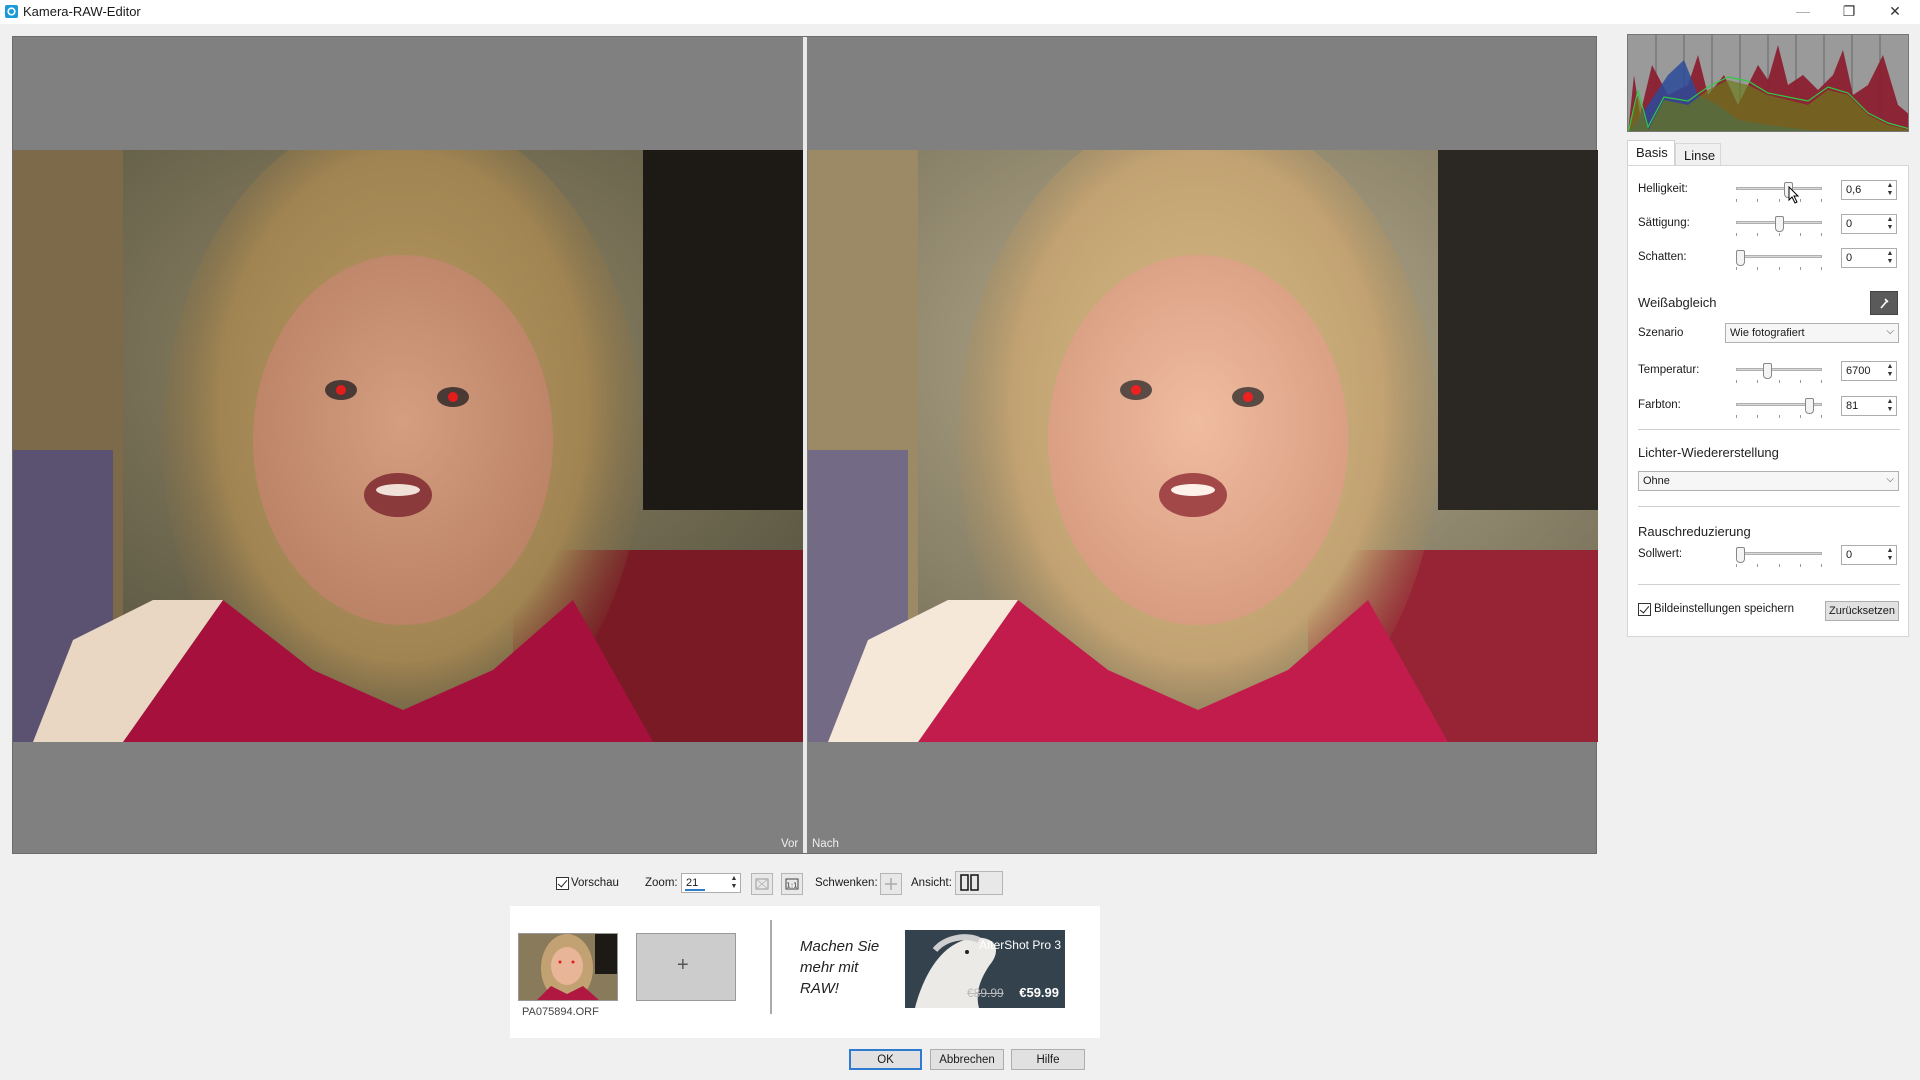 This screenshot has width=1920, height=1080. I want to click on zoom-spinner-arrows: ▲ ▼, so click(734, 883).